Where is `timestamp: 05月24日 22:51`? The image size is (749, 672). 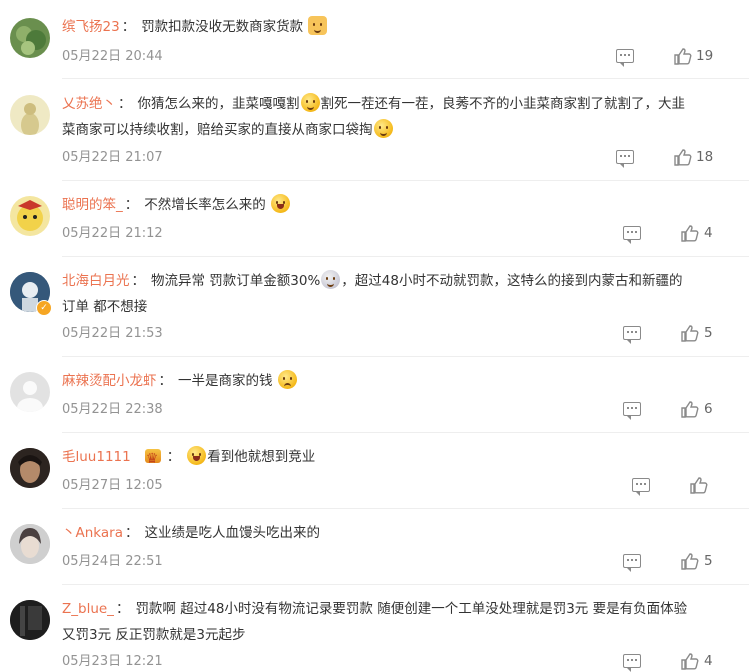
timestamp: 05月24日 22:51 is located at coordinates (112, 561).